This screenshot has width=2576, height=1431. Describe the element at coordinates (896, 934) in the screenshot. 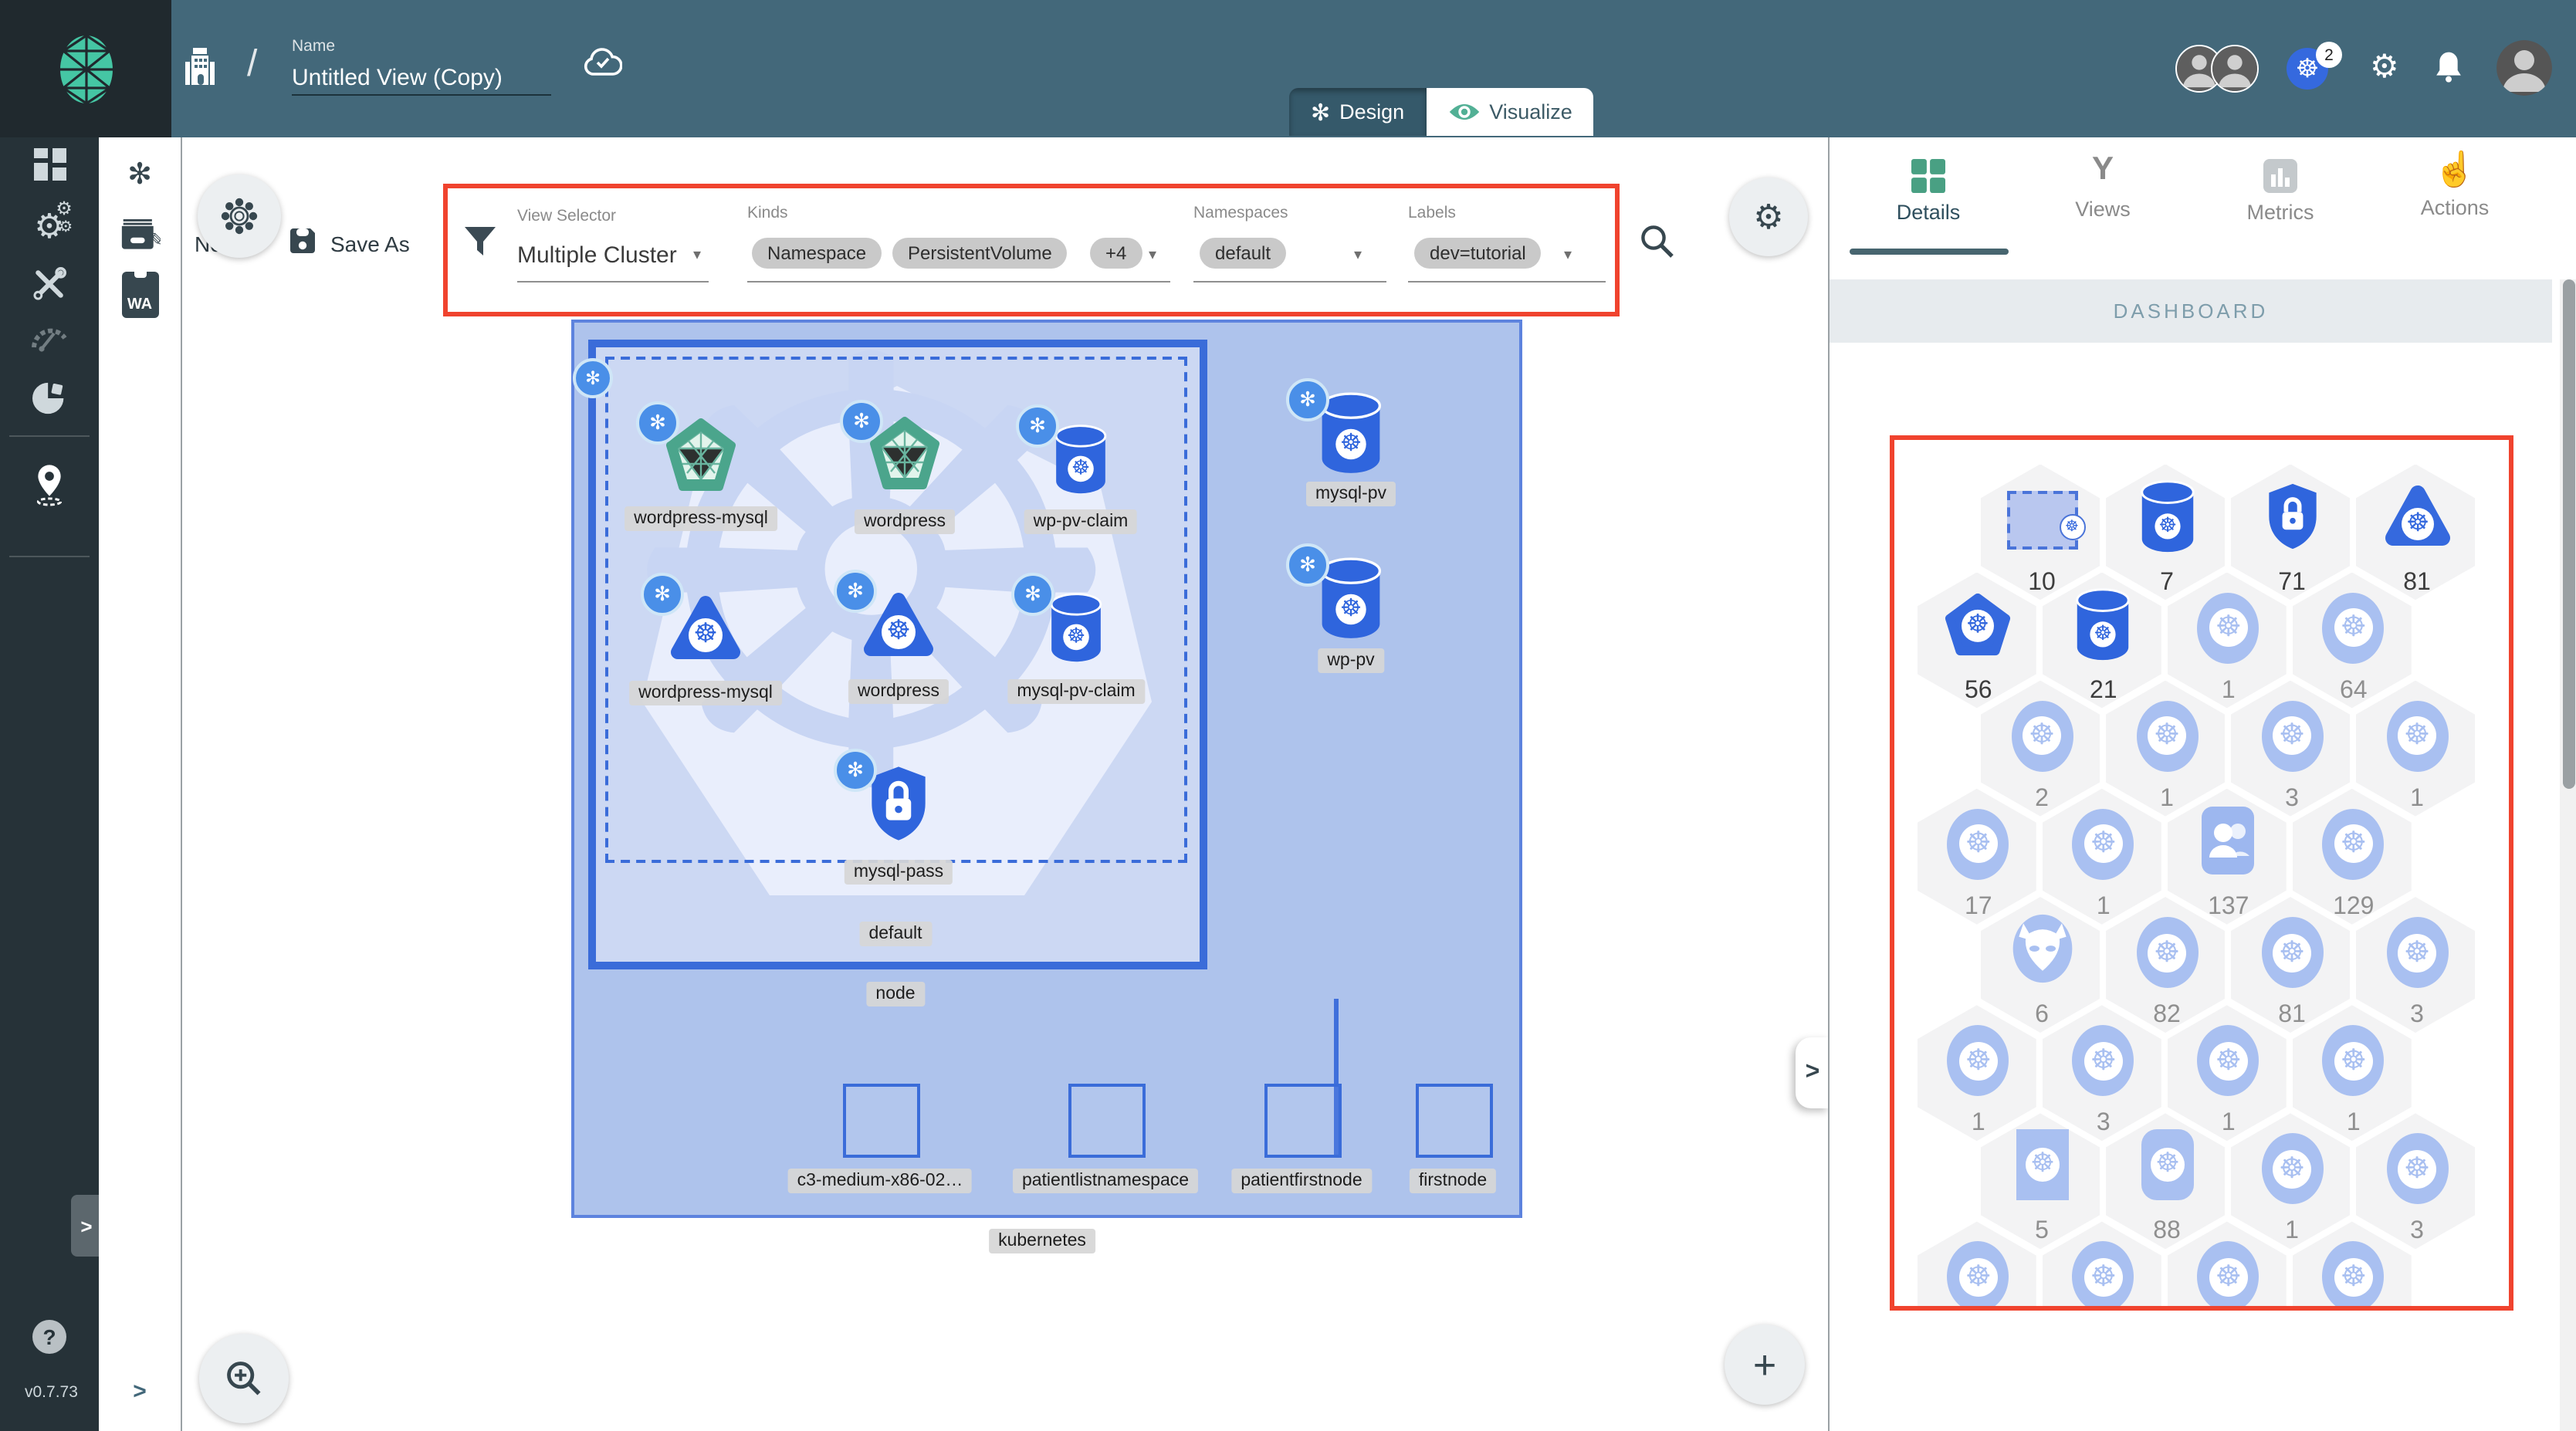

I see `namespace-label: default` at that location.